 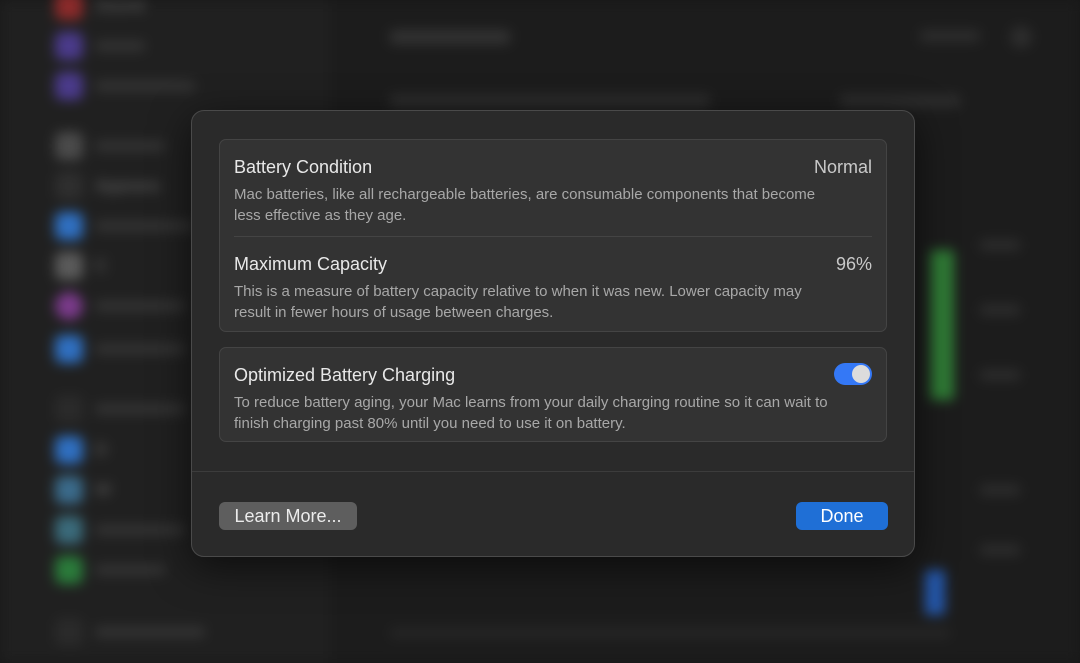 I want to click on screen-time-icon, so click(x=69, y=86).